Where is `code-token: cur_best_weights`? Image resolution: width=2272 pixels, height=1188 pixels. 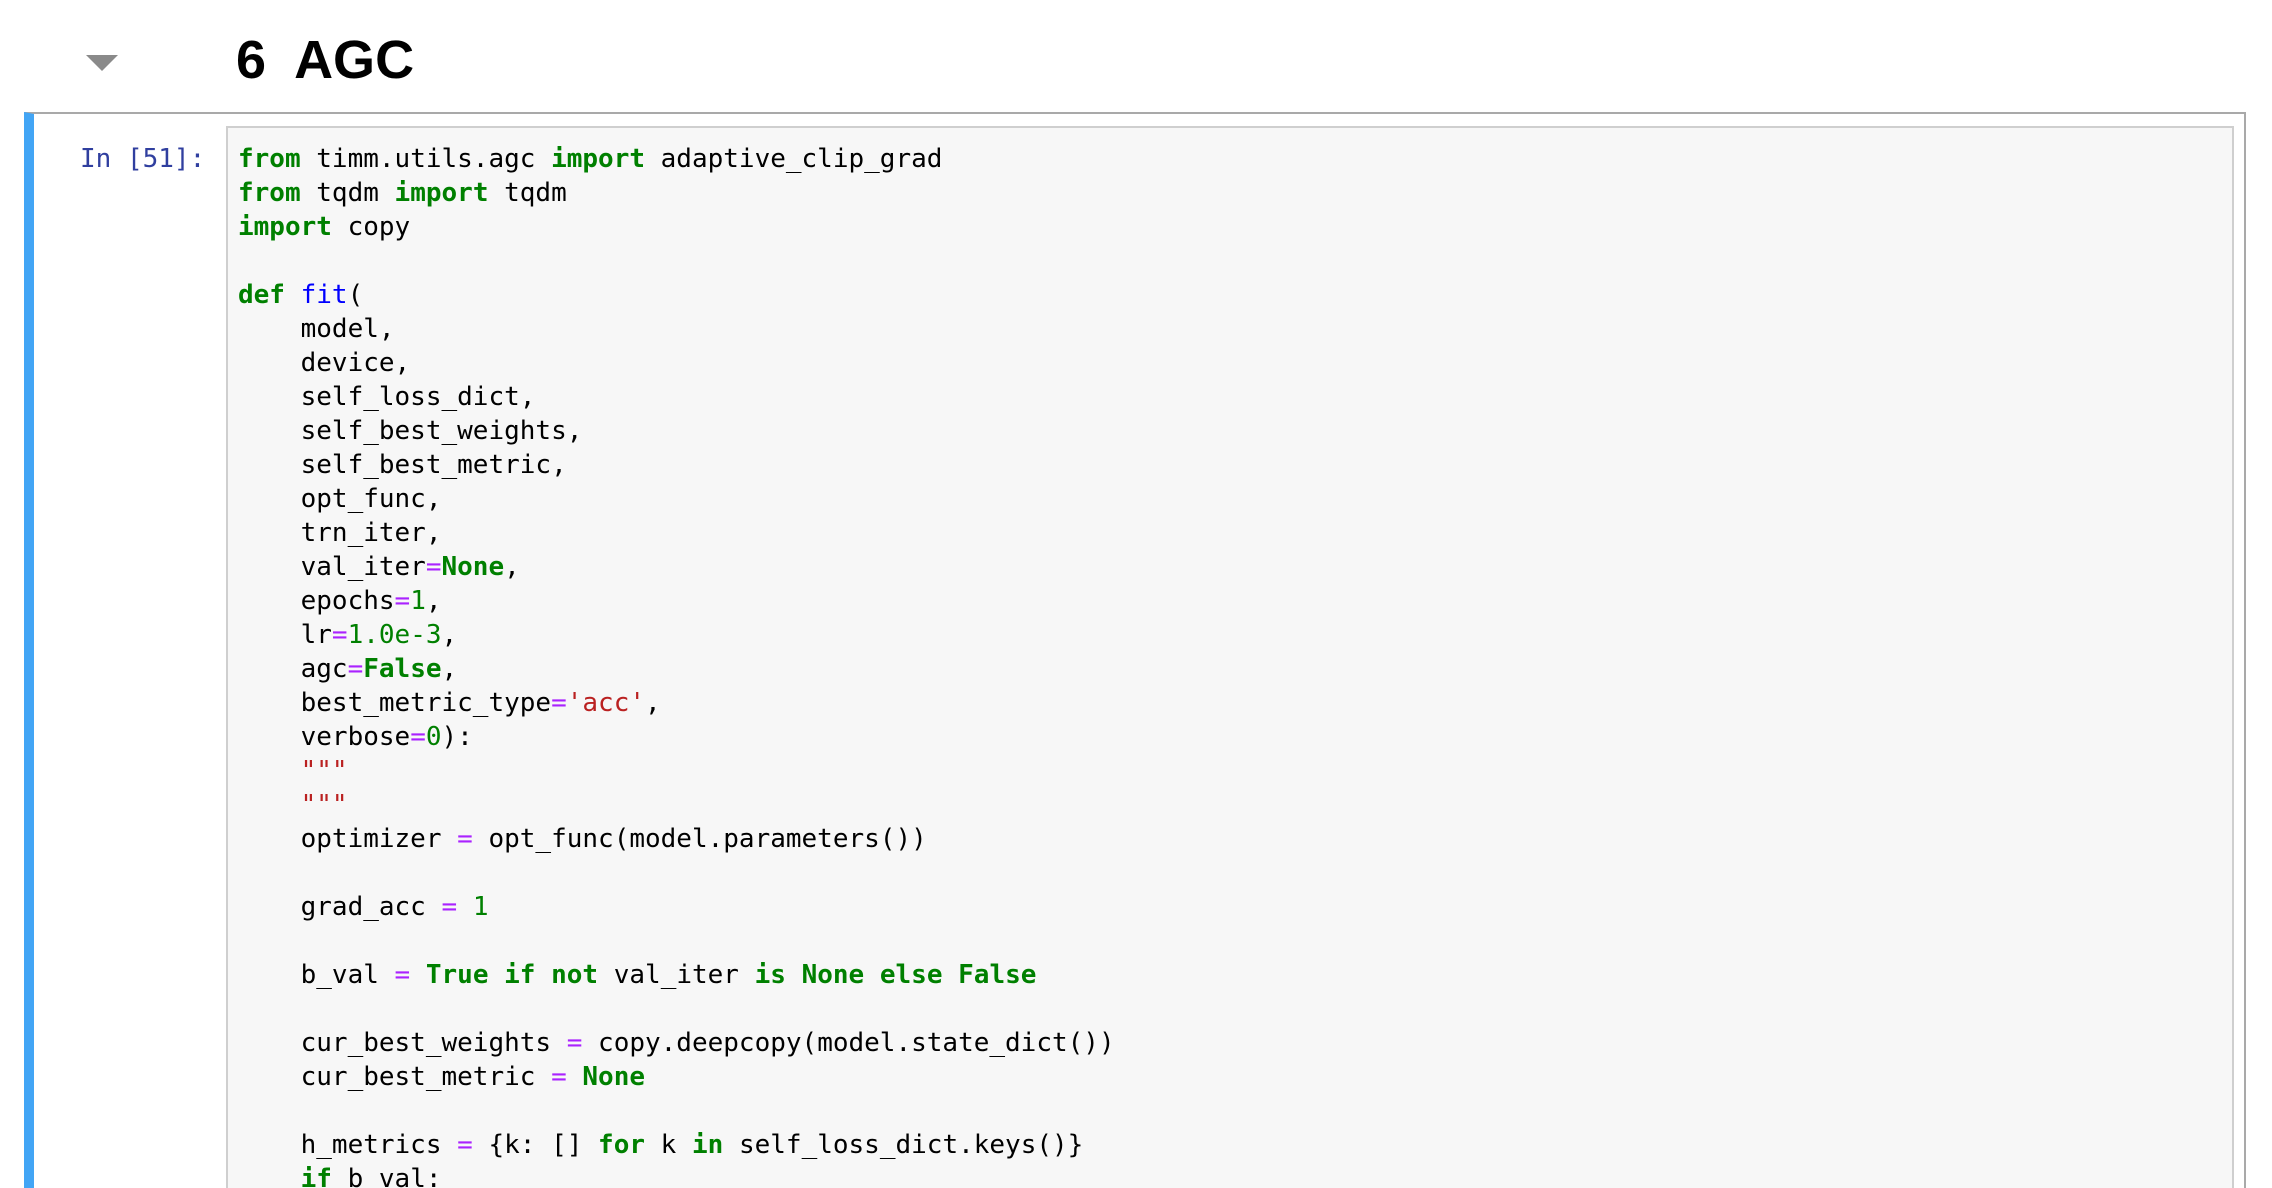 code-token: cur_best_weights is located at coordinates (402, 1043).